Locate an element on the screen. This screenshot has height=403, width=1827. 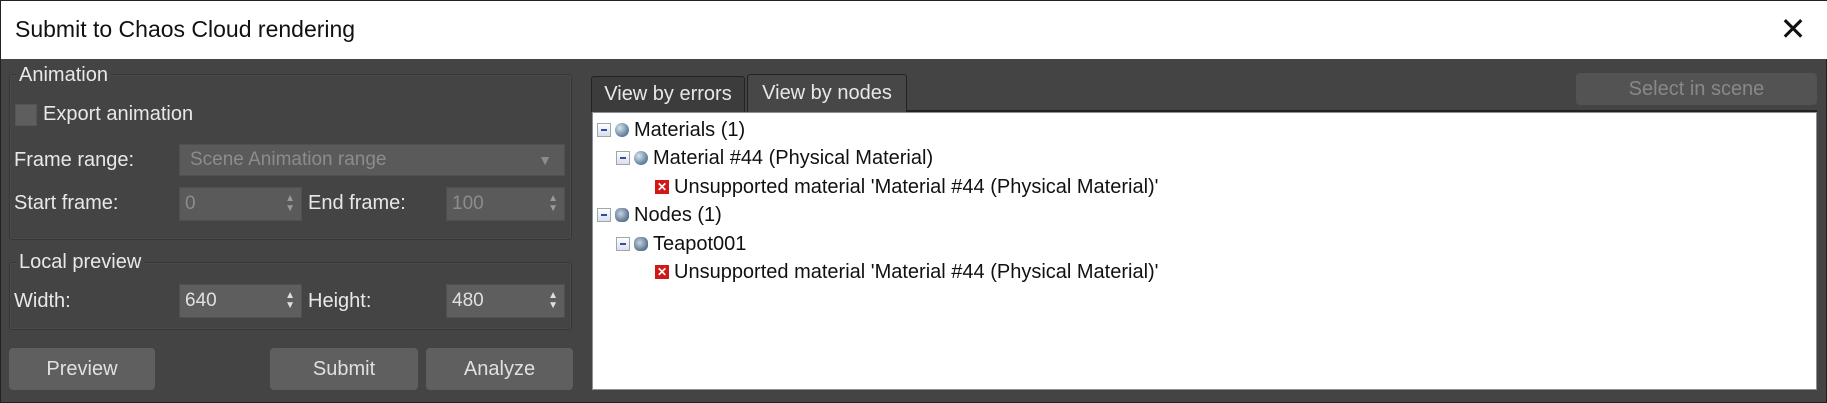
tree-item: Materials (1) is located at coordinates (671, 130).